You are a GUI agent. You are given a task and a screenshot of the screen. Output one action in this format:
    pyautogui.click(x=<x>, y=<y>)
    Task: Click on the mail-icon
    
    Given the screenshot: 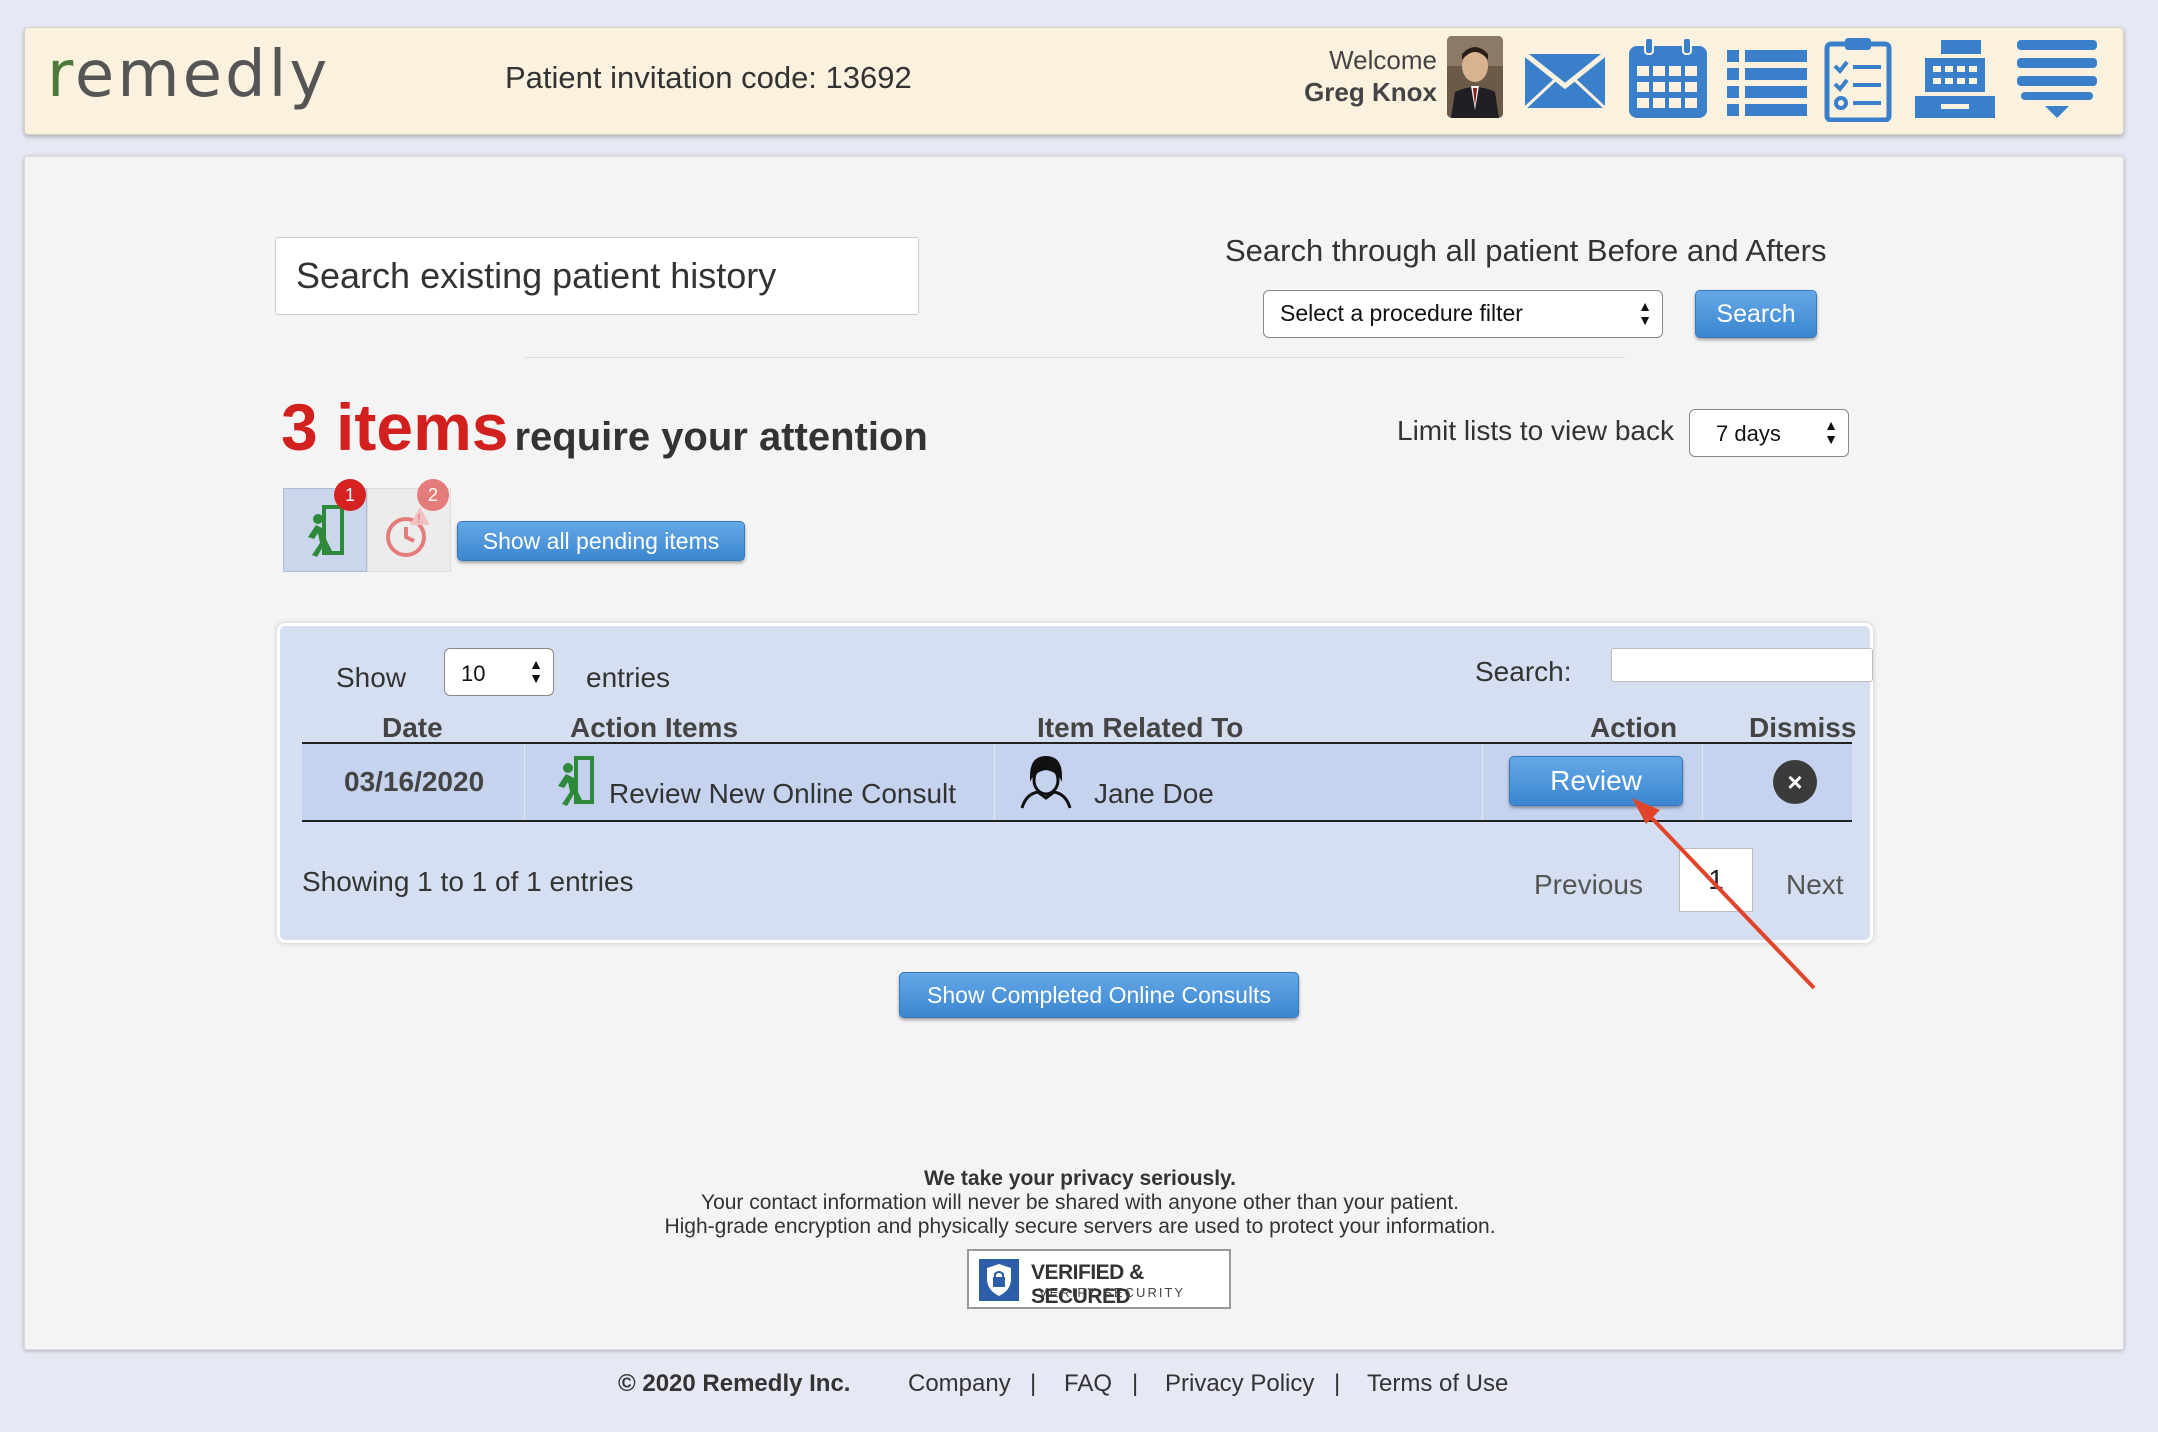 What is the action you would take?
    pyautogui.click(x=1565, y=79)
    